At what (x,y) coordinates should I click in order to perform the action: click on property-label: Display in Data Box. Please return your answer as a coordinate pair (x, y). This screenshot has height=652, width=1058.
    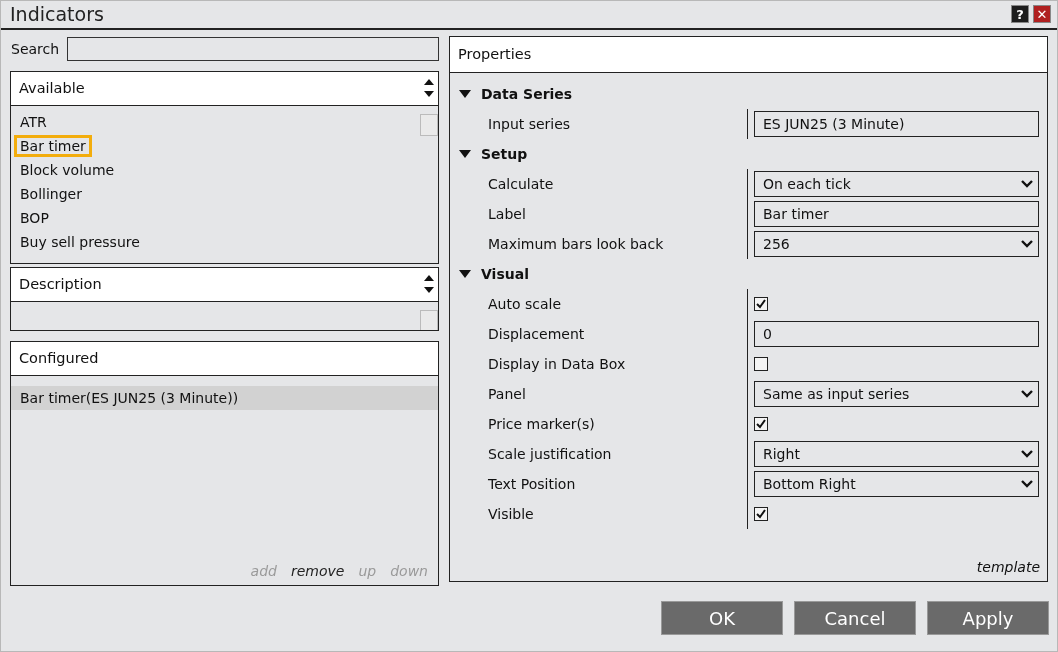
    Looking at the image, I should click on (599, 363).